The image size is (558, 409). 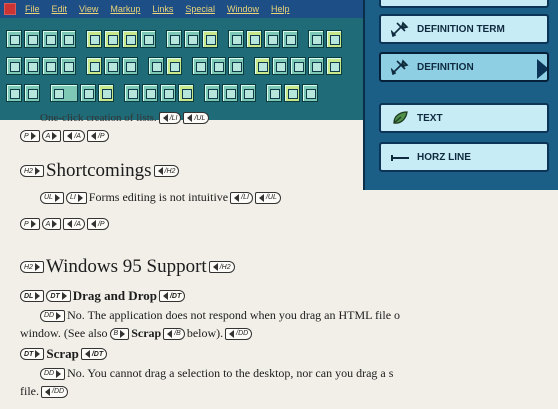 What do you see at coordinates (114, 295) in the screenshot?
I see `dt-drag-and-drop-title: Drag and Drop` at bounding box center [114, 295].